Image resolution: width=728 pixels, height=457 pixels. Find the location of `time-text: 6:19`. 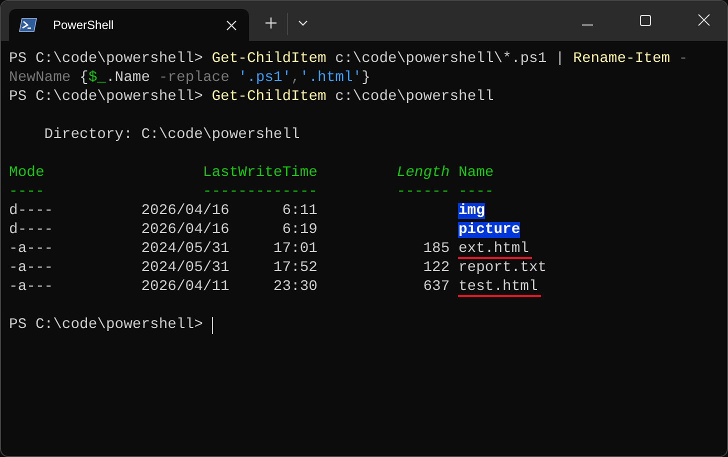

time-text: 6:19 is located at coordinates (300, 230).